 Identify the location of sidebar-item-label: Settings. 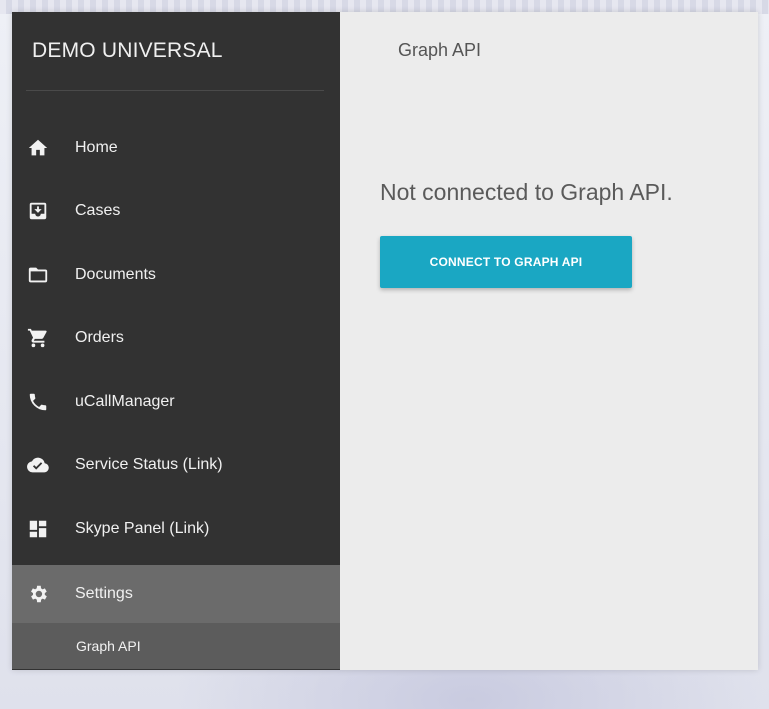
(104, 593).